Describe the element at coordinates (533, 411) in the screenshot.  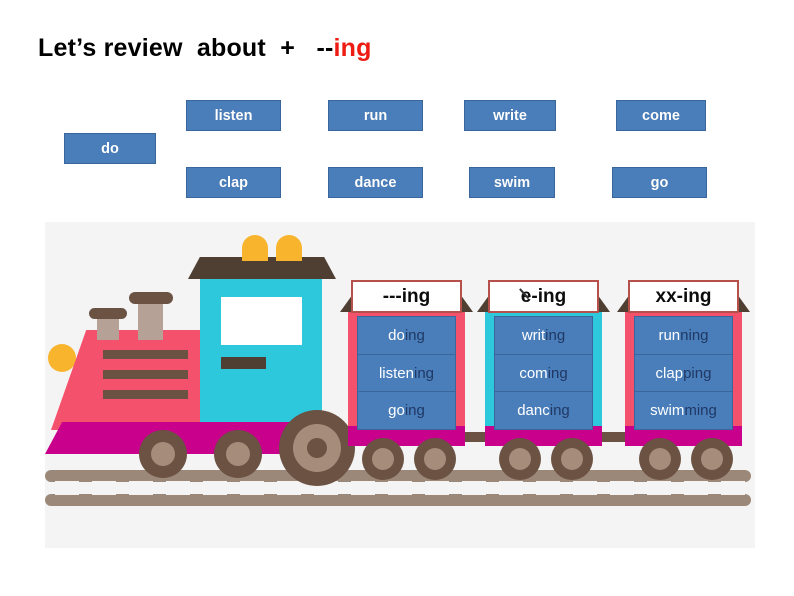
I see `word-stem: danc` at that location.